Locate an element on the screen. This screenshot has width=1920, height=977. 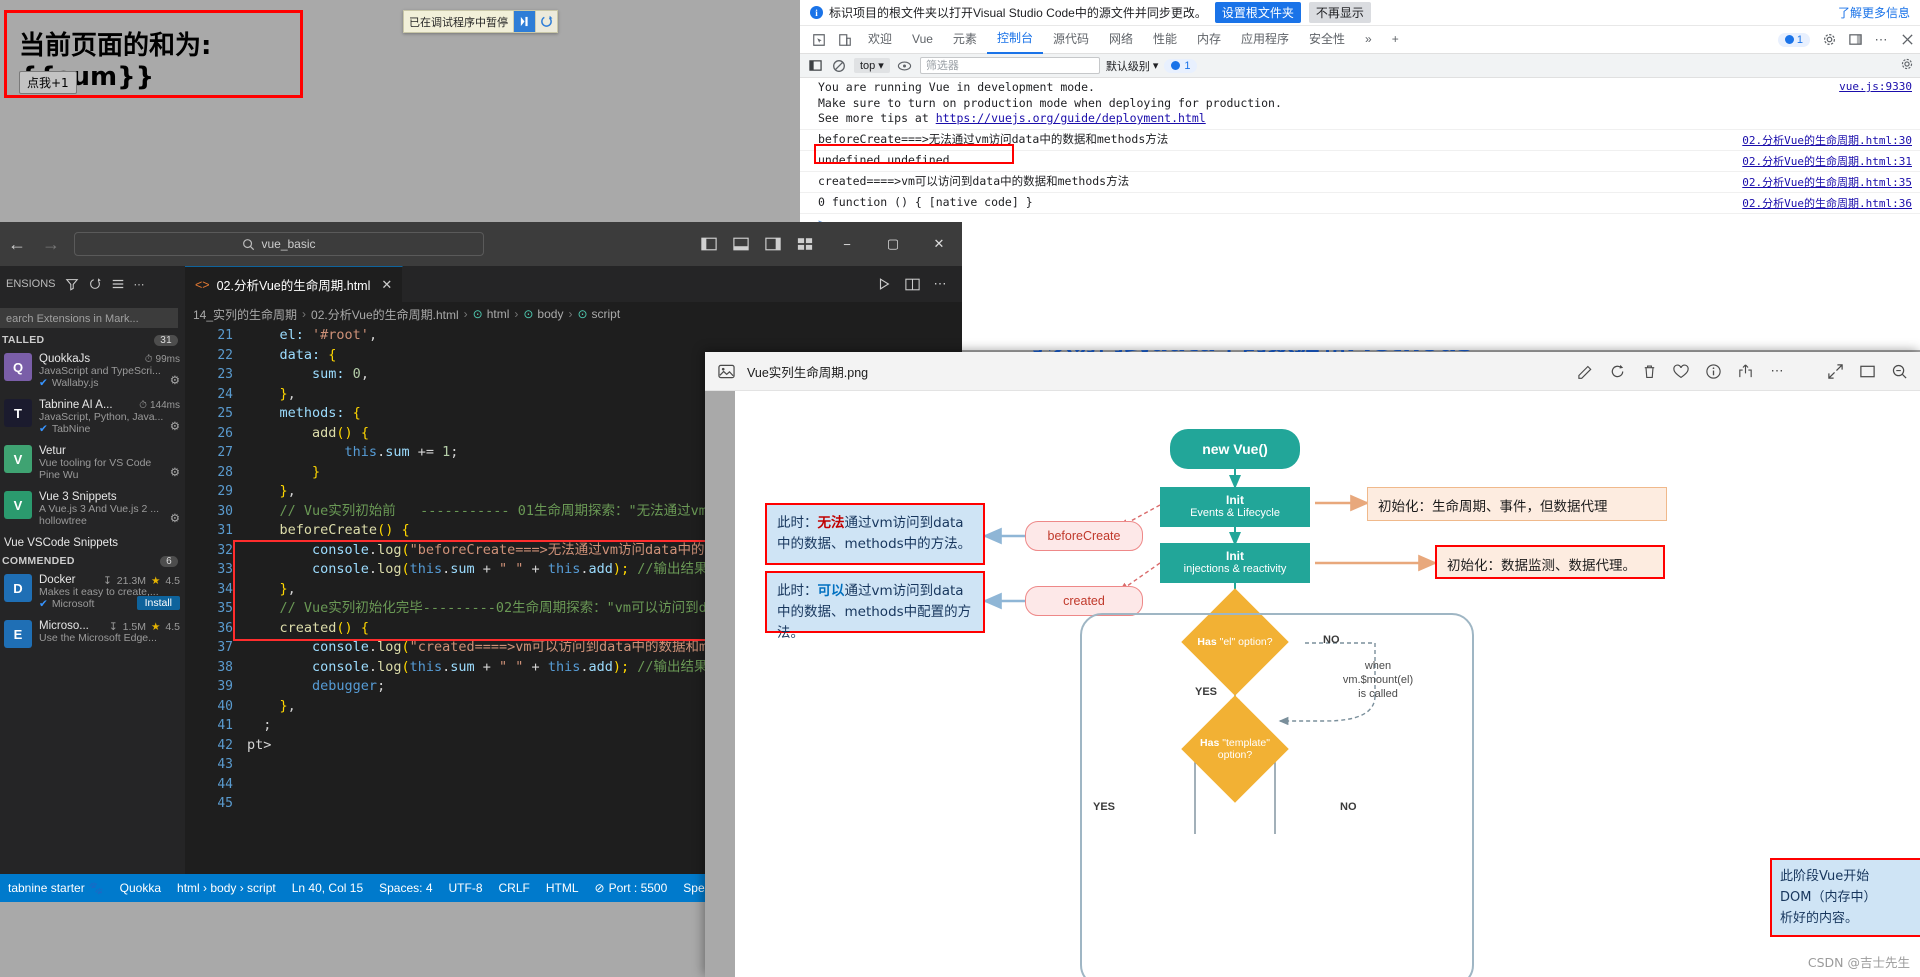
gear-icon is located at coordinates (1829, 40).